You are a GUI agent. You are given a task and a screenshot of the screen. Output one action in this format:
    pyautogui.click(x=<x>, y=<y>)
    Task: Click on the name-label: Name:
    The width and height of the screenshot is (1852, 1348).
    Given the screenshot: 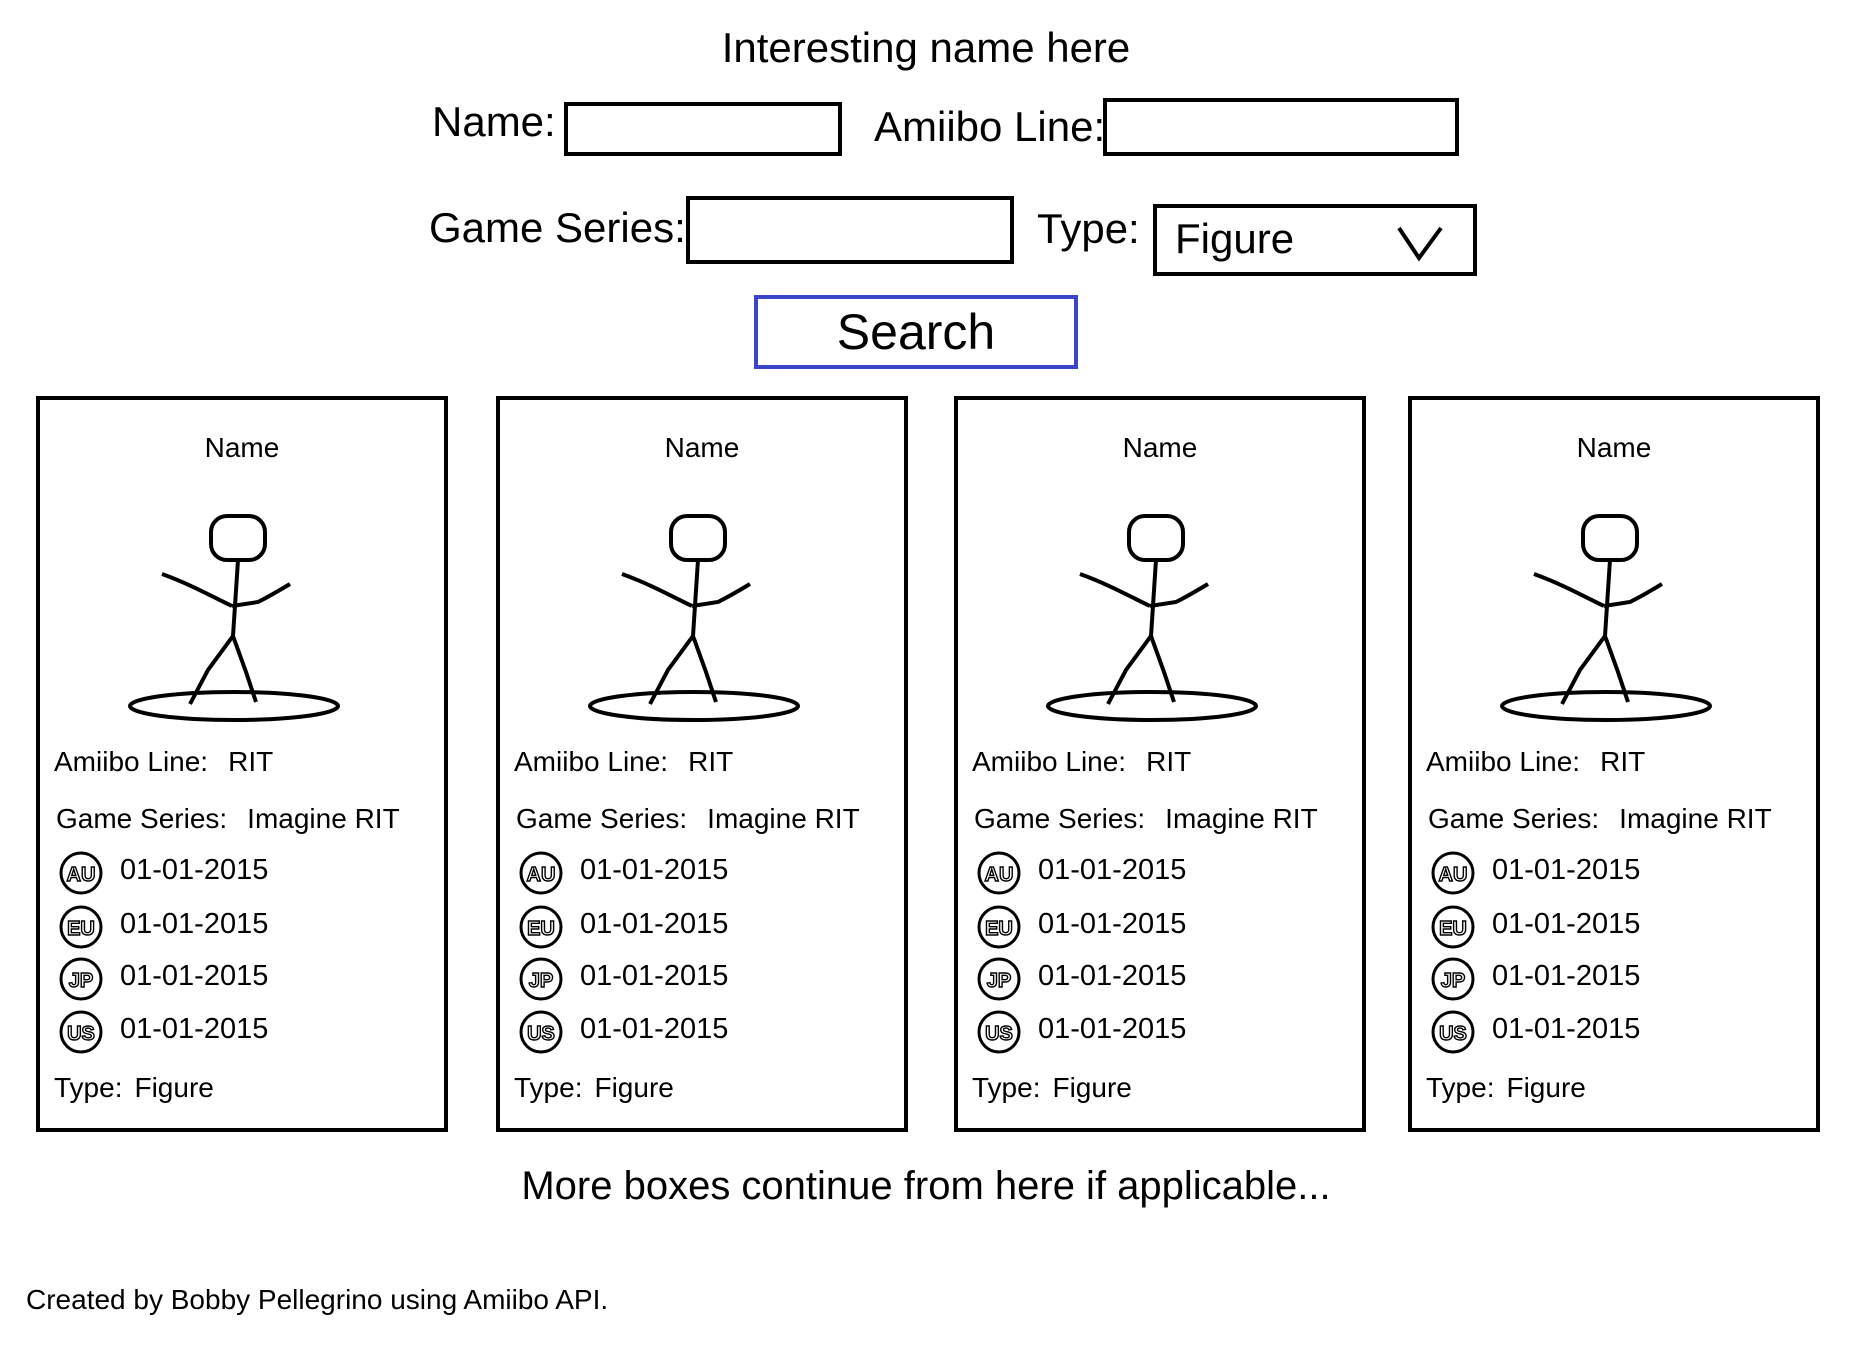 What is the action you would take?
    pyautogui.click(x=494, y=121)
    